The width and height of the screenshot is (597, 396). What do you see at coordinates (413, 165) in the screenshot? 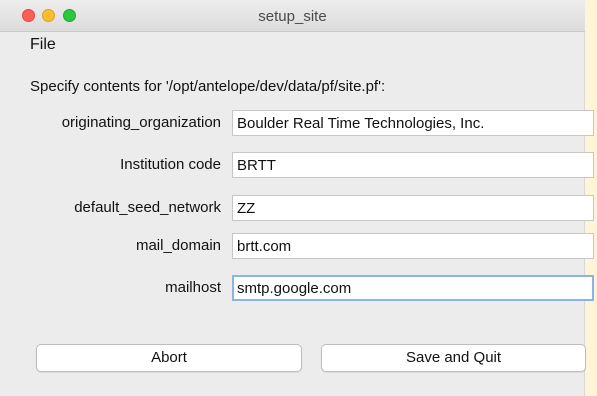
I see `institution-code-input` at bounding box center [413, 165].